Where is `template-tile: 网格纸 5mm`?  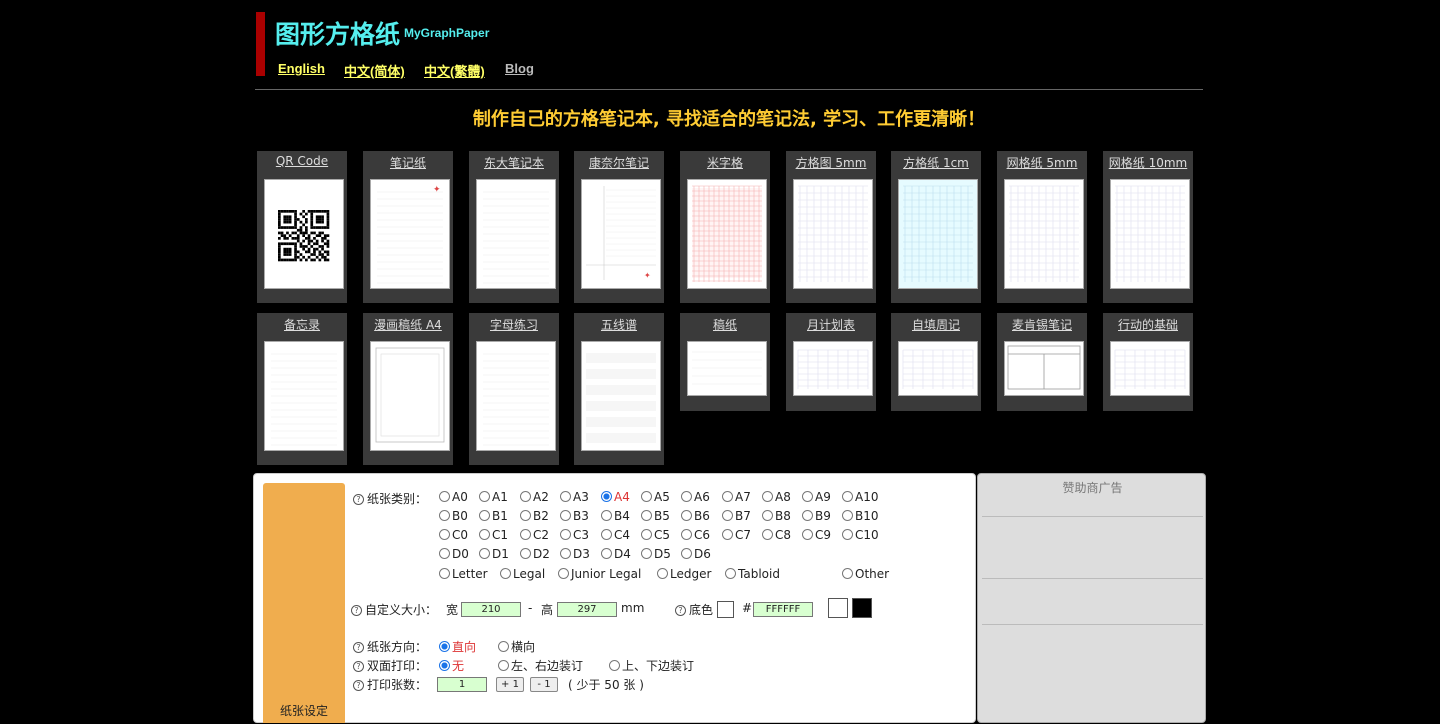 template-tile: 网格纸 5mm is located at coordinates (1042, 227).